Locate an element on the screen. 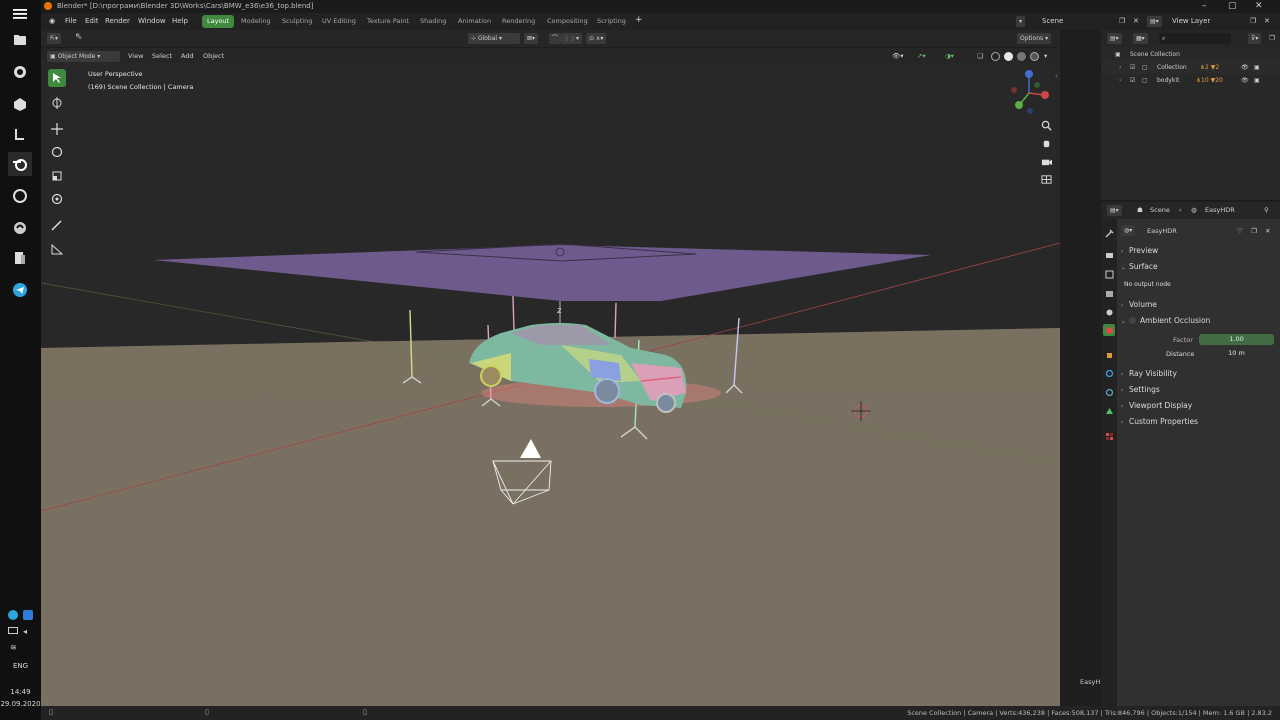 This screenshot has width=1280, height=720. sidebar-toggle-icon: ‹ is located at coordinates (1056, 76).